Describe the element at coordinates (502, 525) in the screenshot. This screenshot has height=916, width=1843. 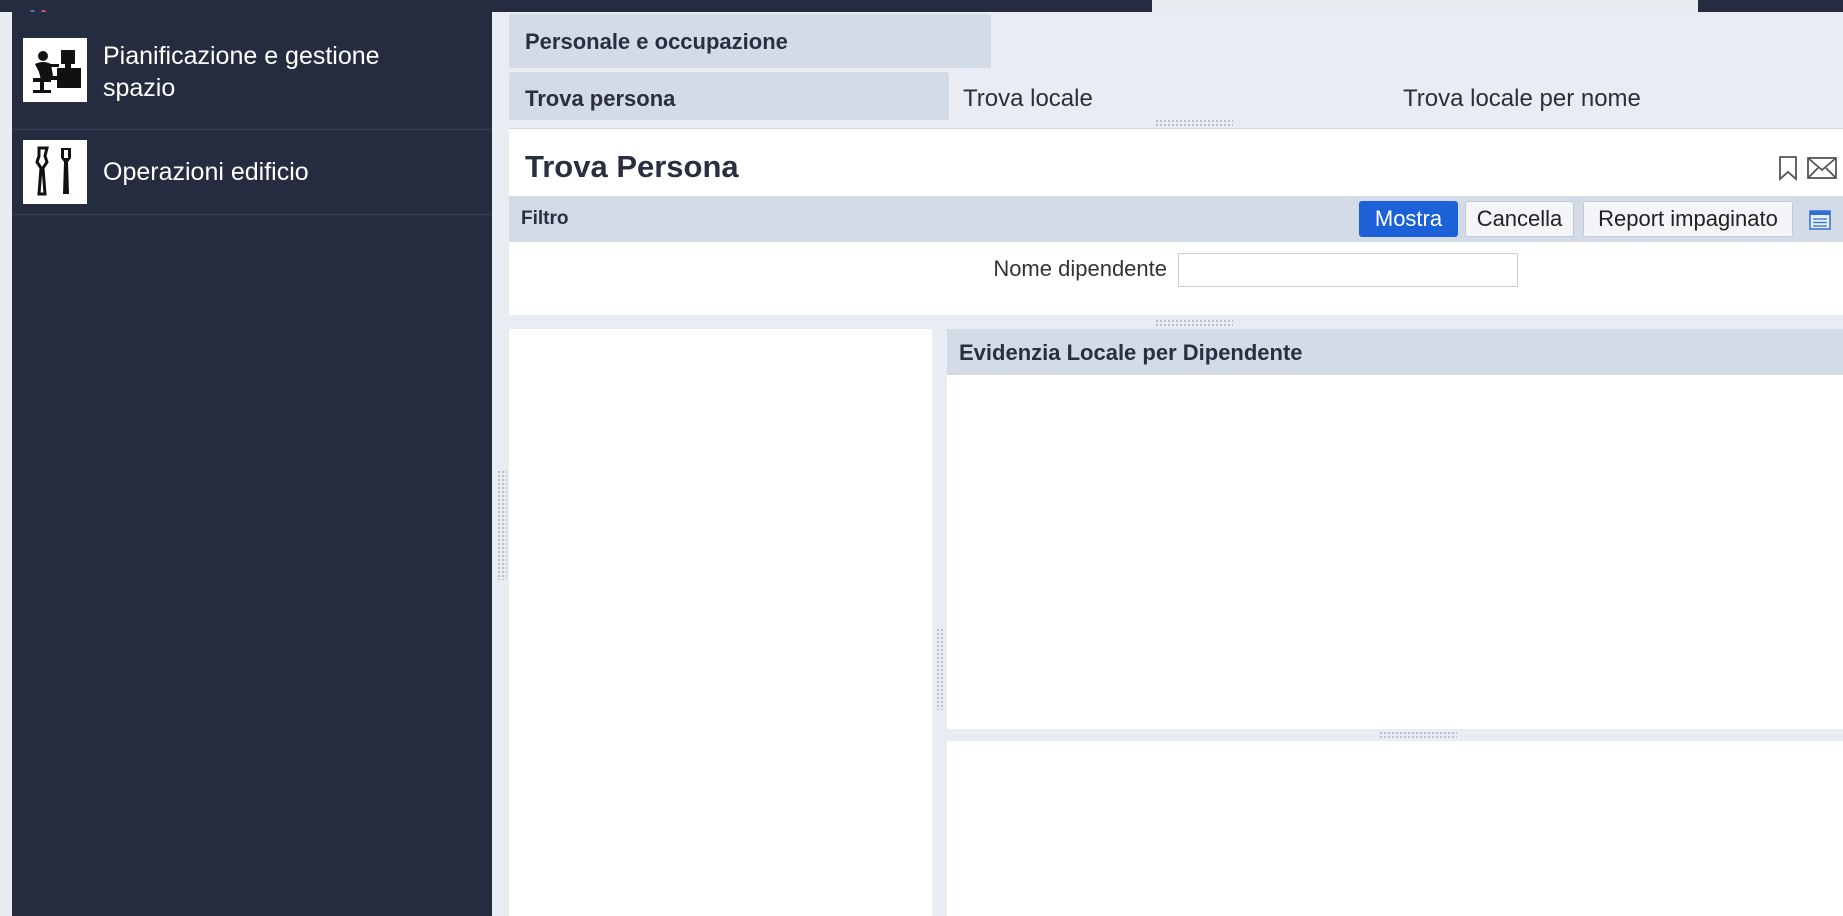
I see `sidebar-resize-handle` at that location.